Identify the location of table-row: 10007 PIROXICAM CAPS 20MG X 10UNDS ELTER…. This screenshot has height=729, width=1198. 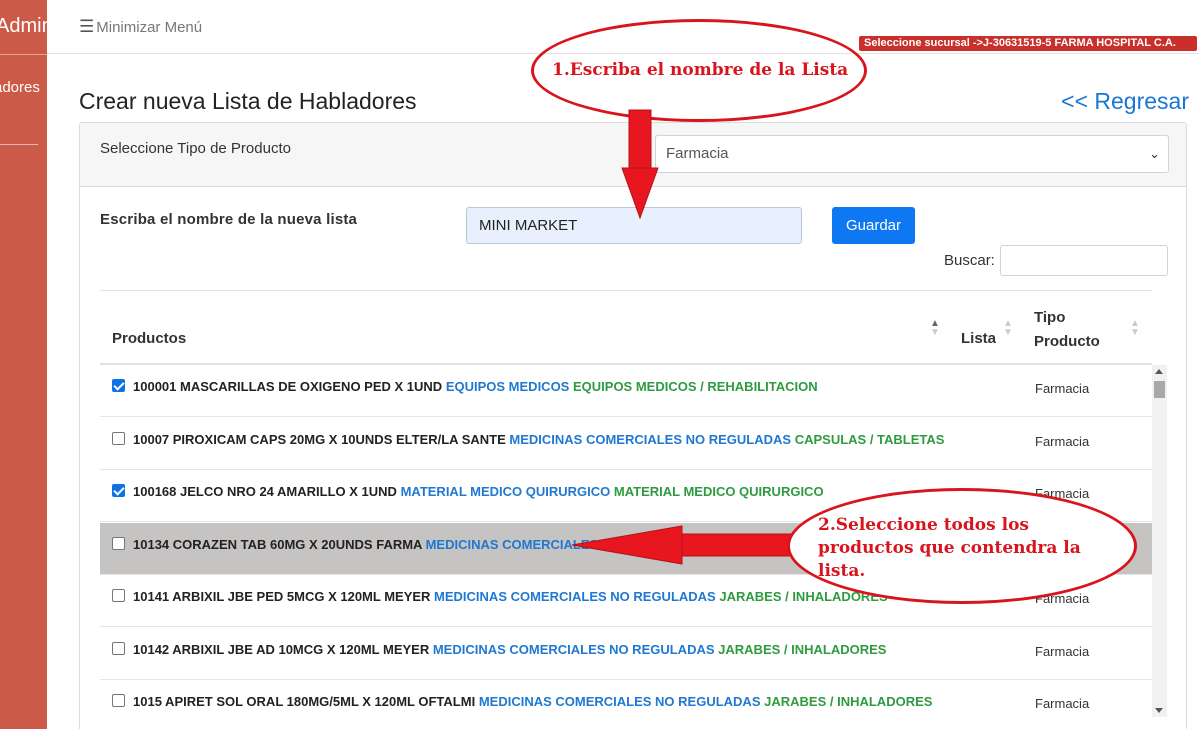
(626, 443).